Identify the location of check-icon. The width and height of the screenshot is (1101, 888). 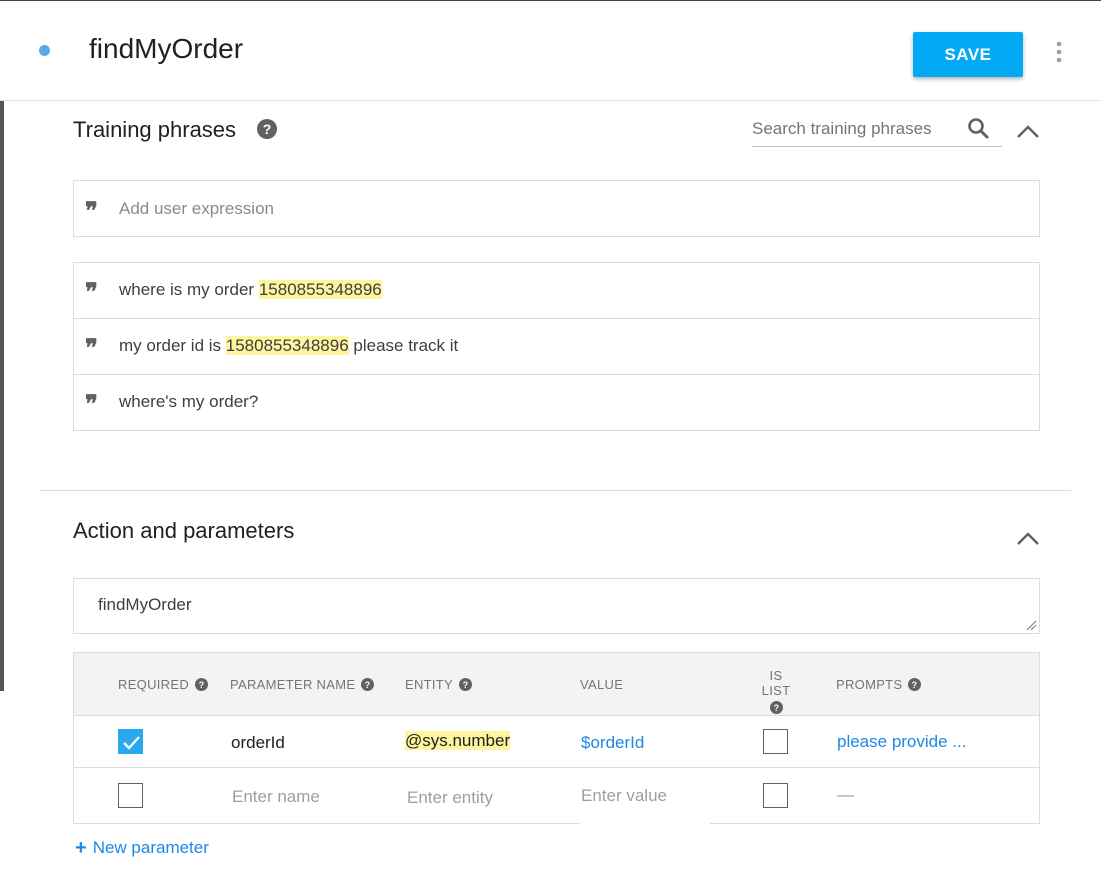
(131, 743).